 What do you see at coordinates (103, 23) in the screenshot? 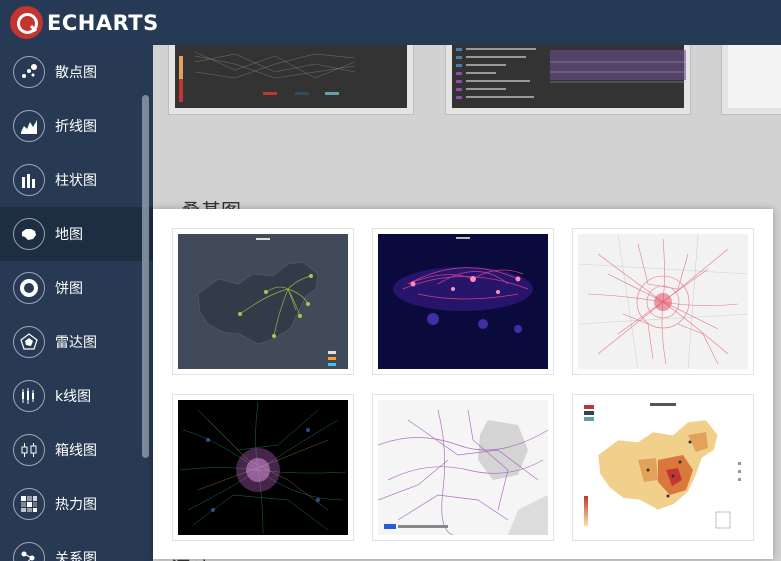
I see `logo-text: ECHARTS` at bounding box center [103, 23].